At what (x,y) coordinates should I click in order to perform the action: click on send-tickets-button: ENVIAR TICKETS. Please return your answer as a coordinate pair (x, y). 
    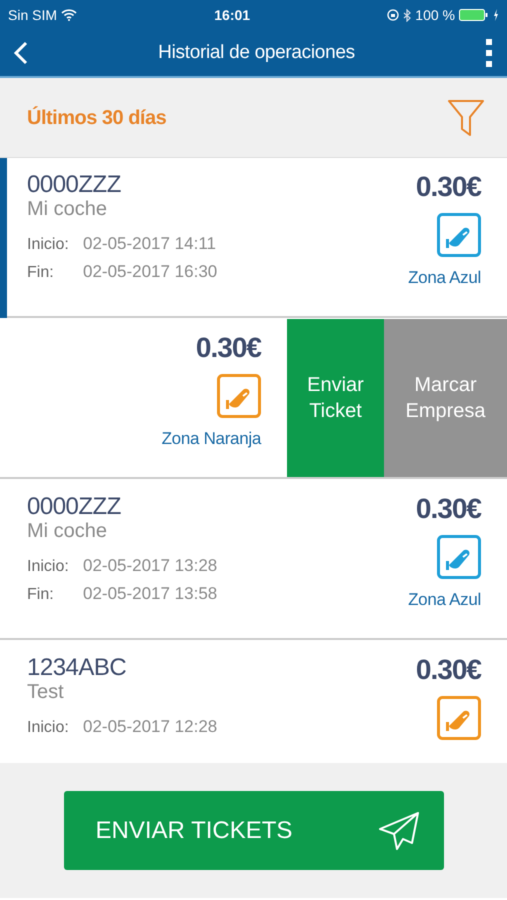
    Looking at the image, I should click on (254, 830).